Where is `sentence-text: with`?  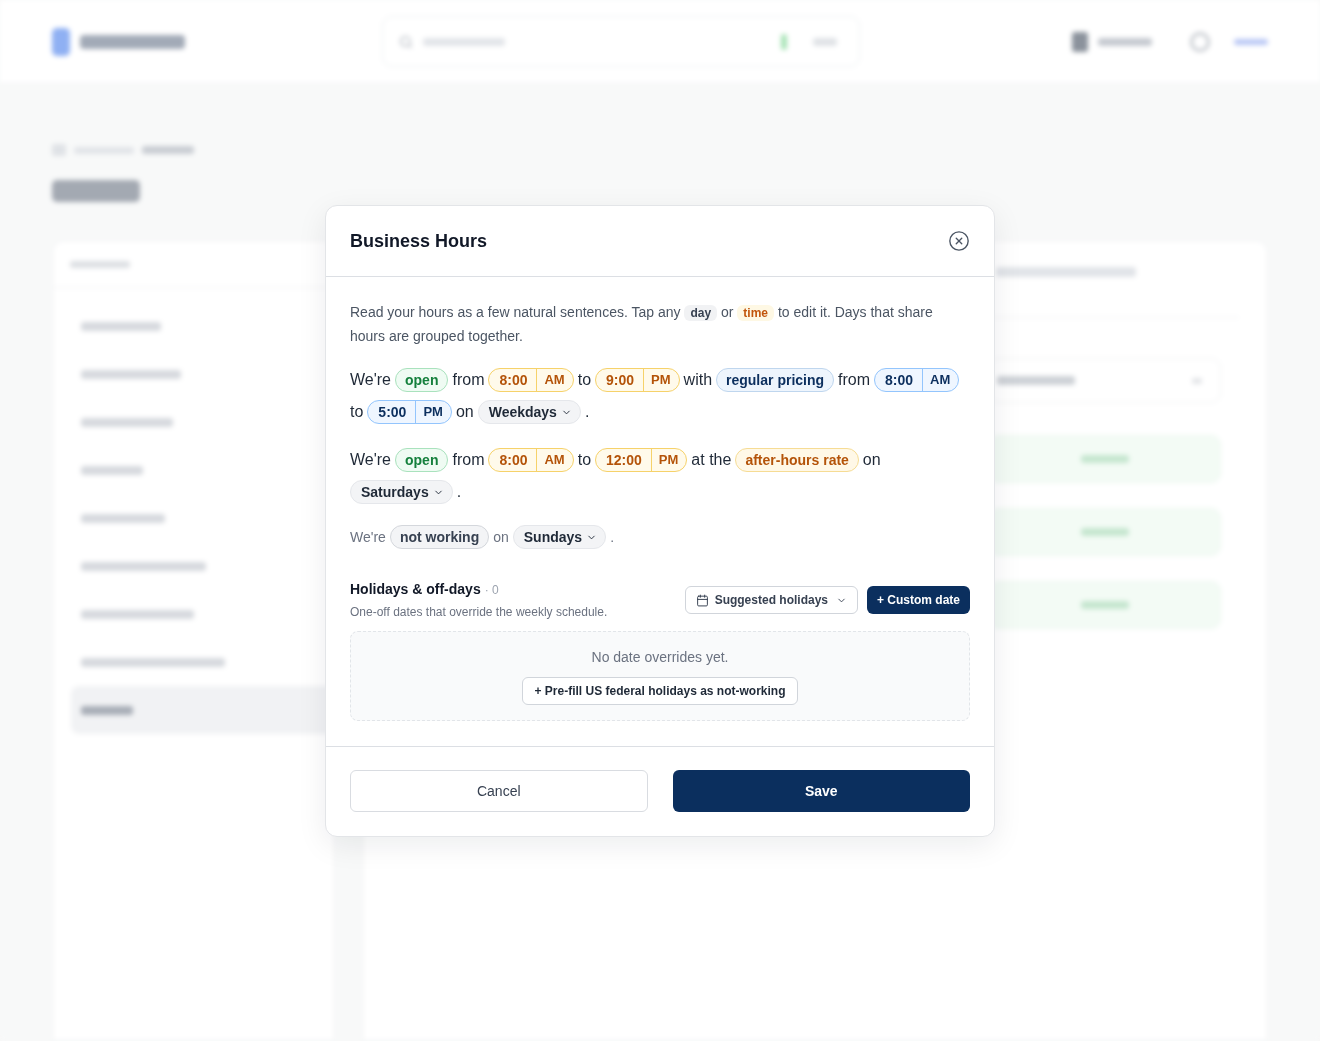 sentence-text: with is located at coordinates (698, 380).